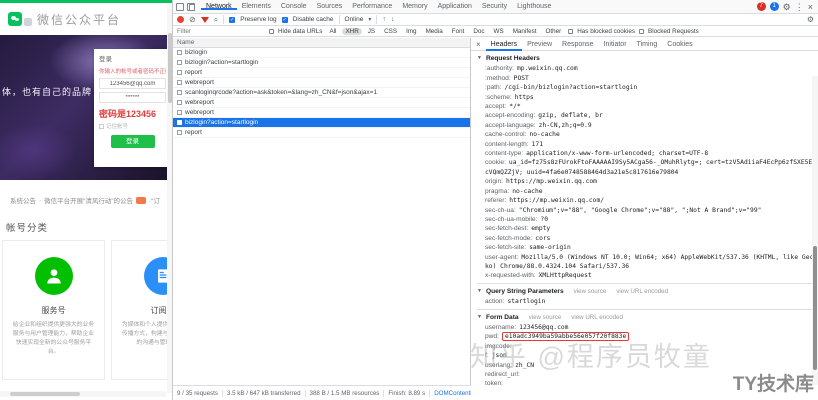 The height and width of the screenshot is (400, 818). Describe the element at coordinates (508, 238) in the screenshot. I see `header-name: sec-fetch-mode` at that location.